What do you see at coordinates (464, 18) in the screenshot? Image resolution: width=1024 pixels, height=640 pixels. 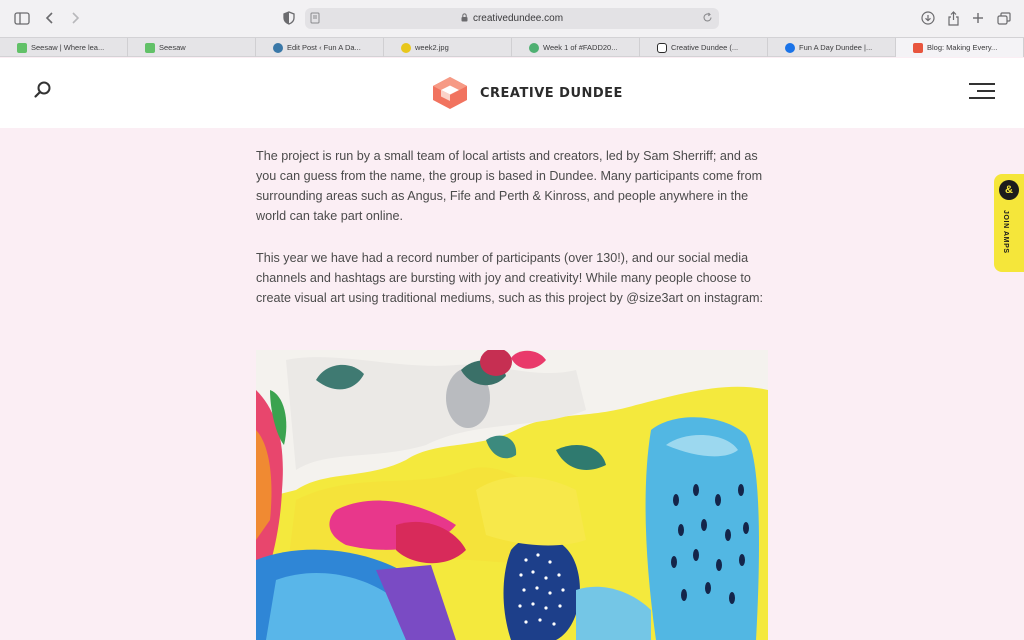 I see `lock-icon` at bounding box center [464, 18].